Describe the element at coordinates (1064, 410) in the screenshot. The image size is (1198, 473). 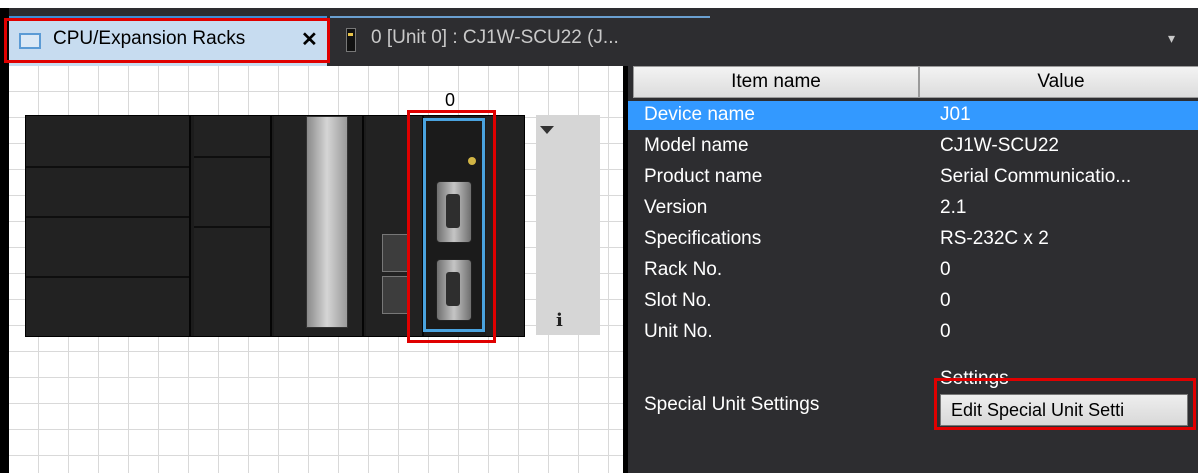
I see `edit-special-unit-settings-button: Edit Special Unit Setti` at that location.